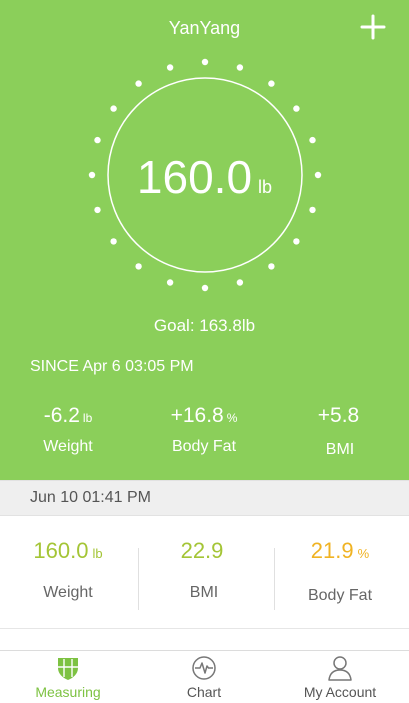 The height and width of the screenshot is (703, 409). What do you see at coordinates (112, 366) in the screenshot?
I see `since-text: SINCE Apr 6 03:05 PM` at bounding box center [112, 366].